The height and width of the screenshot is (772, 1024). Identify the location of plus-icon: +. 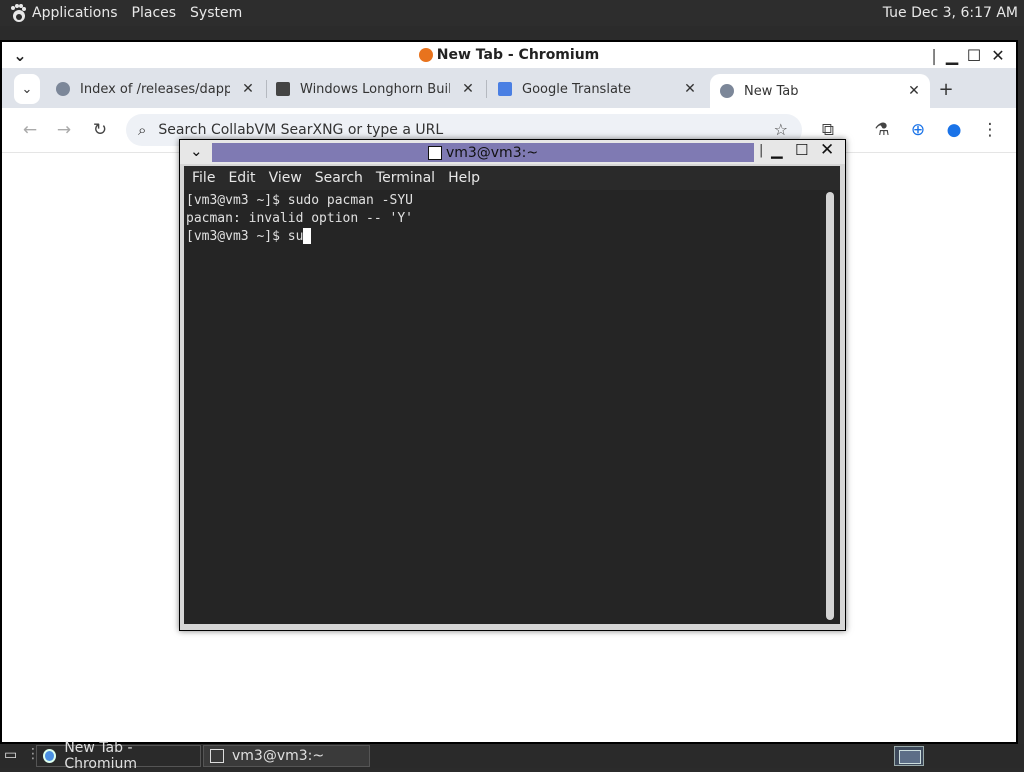
(946, 89).